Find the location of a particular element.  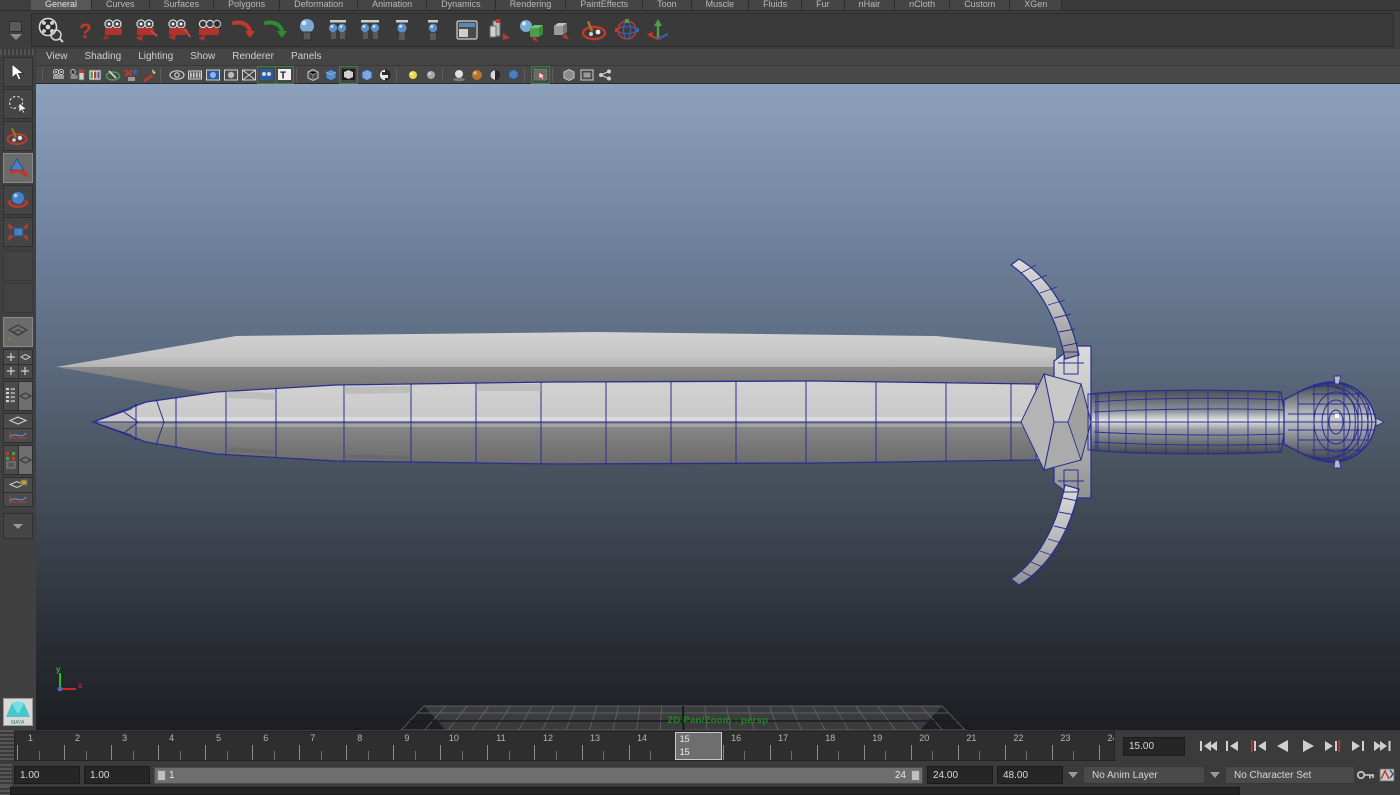

render-settings-icon is located at coordinates (499, 30).